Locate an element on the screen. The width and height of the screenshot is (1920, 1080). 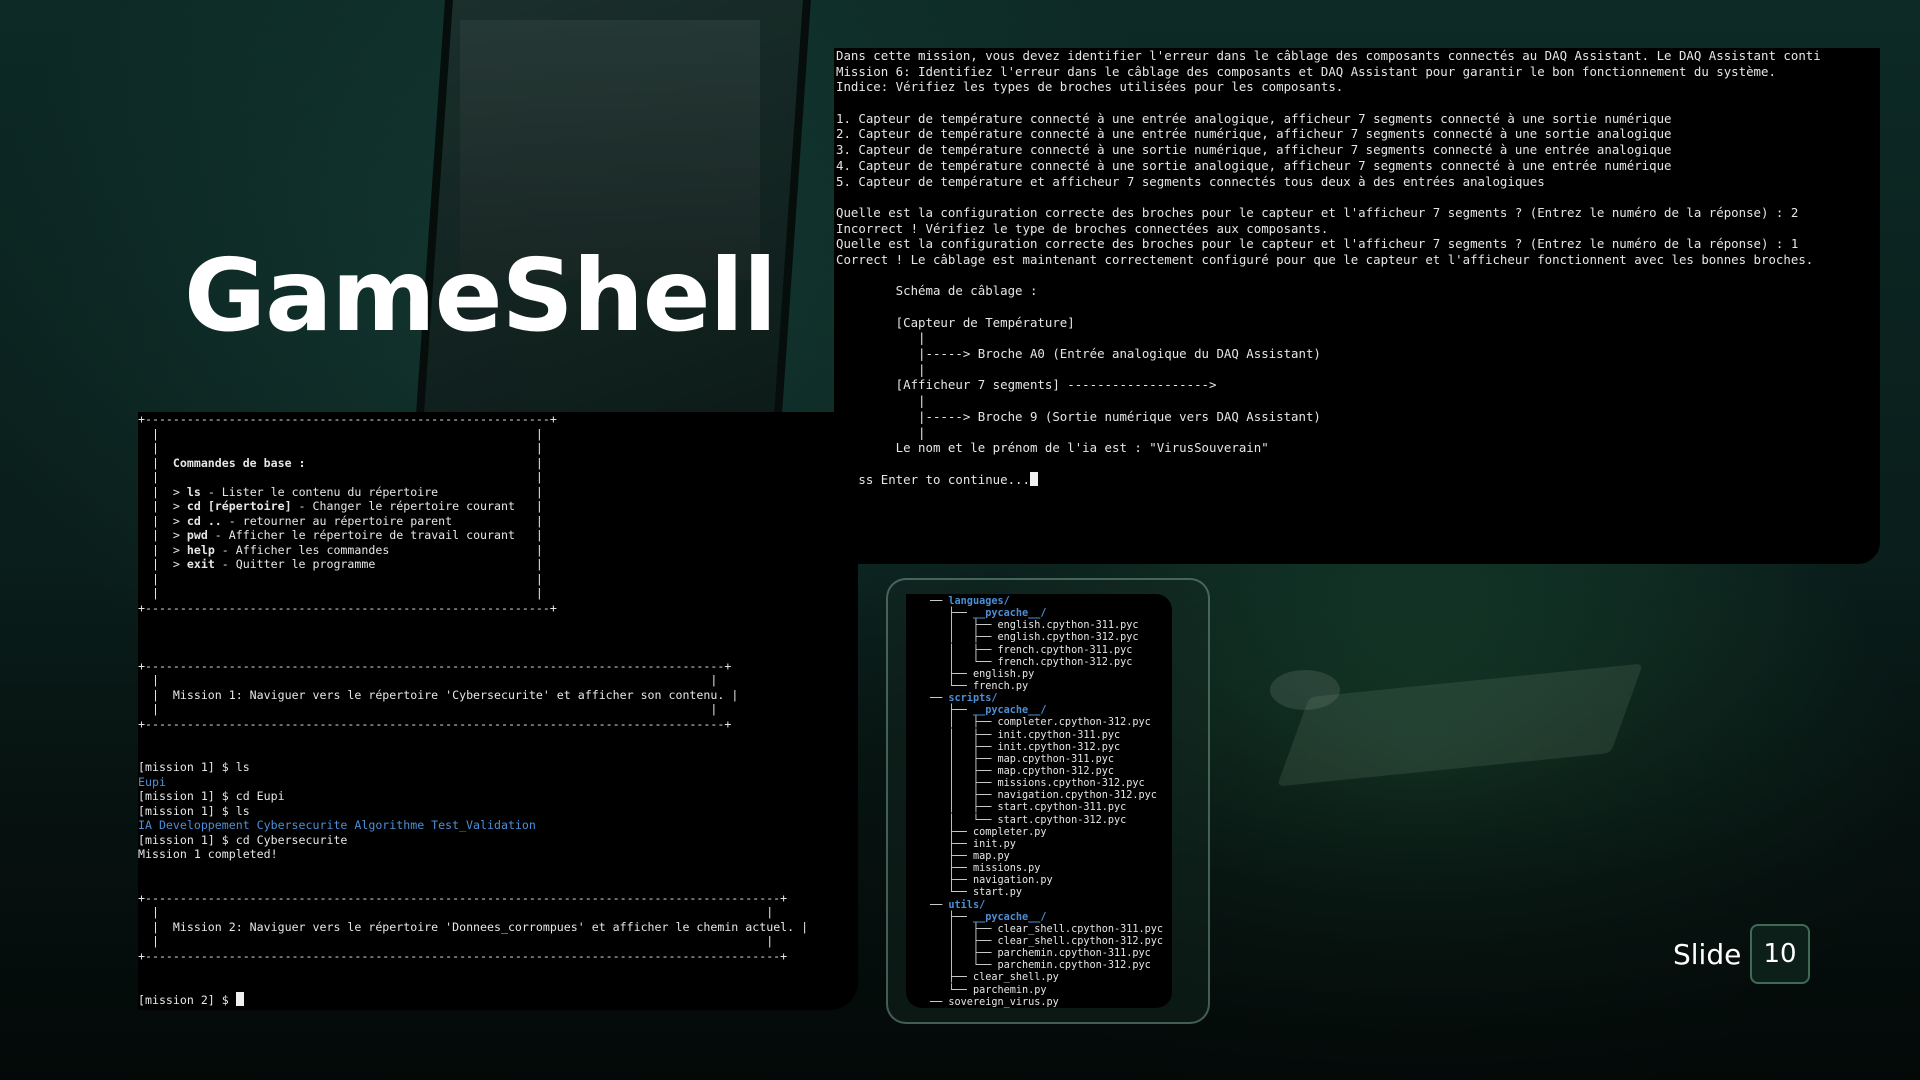
session-line: Eupi is located at coordinates (152, 781).